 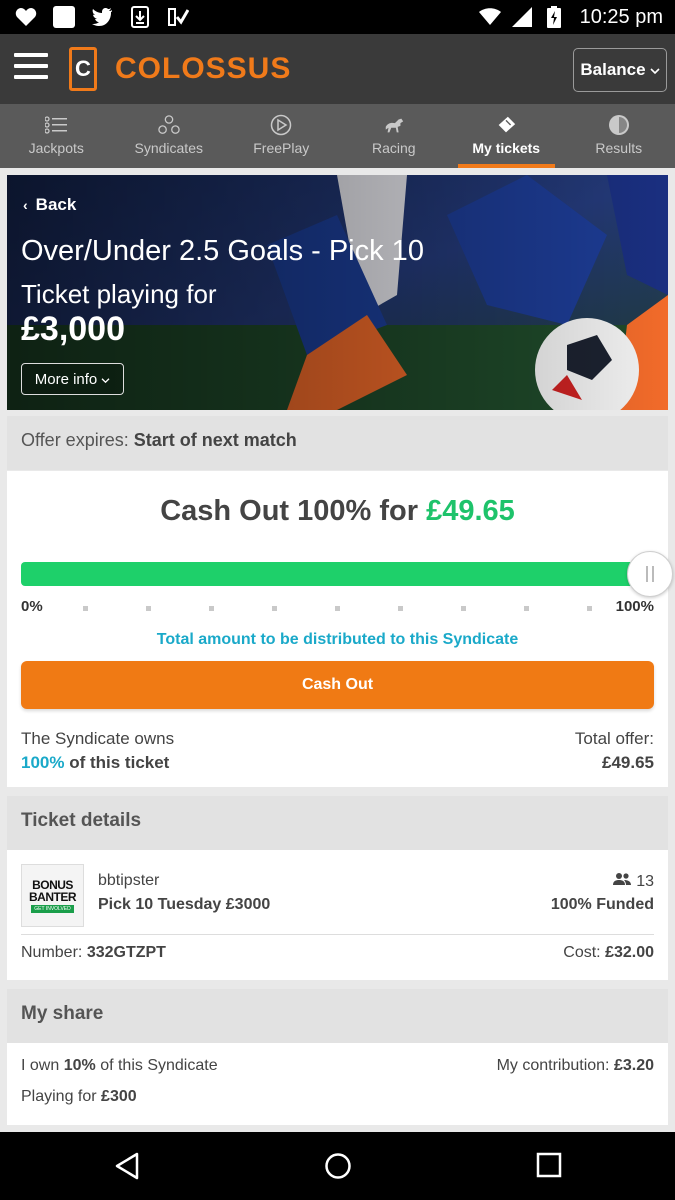 I want to click on my-playing-for: Playing for £300, so click(x=79, y=1096).